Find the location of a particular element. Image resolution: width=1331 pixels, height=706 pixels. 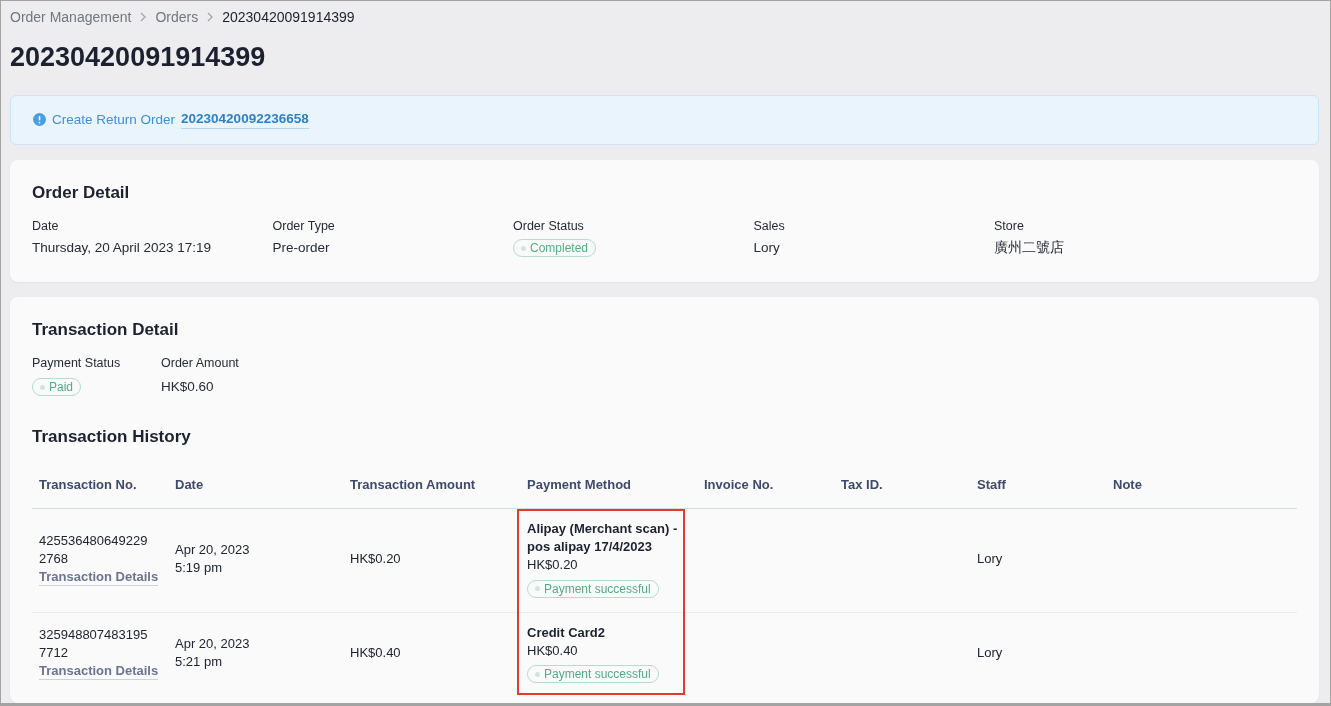

status-label: Paid is located at coordinates (61, 387).